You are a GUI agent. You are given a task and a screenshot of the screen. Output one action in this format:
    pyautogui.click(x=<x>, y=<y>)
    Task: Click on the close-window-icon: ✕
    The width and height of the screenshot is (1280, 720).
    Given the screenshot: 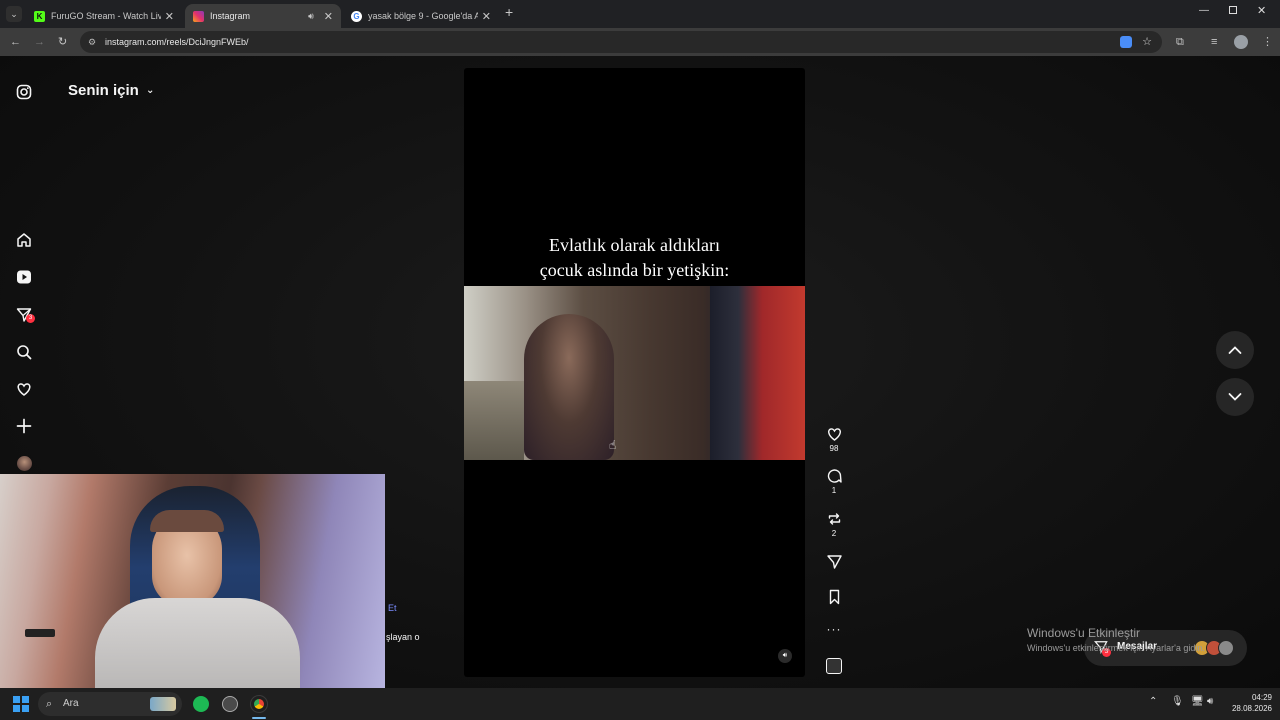 What is the action you would take?
    pyautogui.click(x=1261, y=10)
    